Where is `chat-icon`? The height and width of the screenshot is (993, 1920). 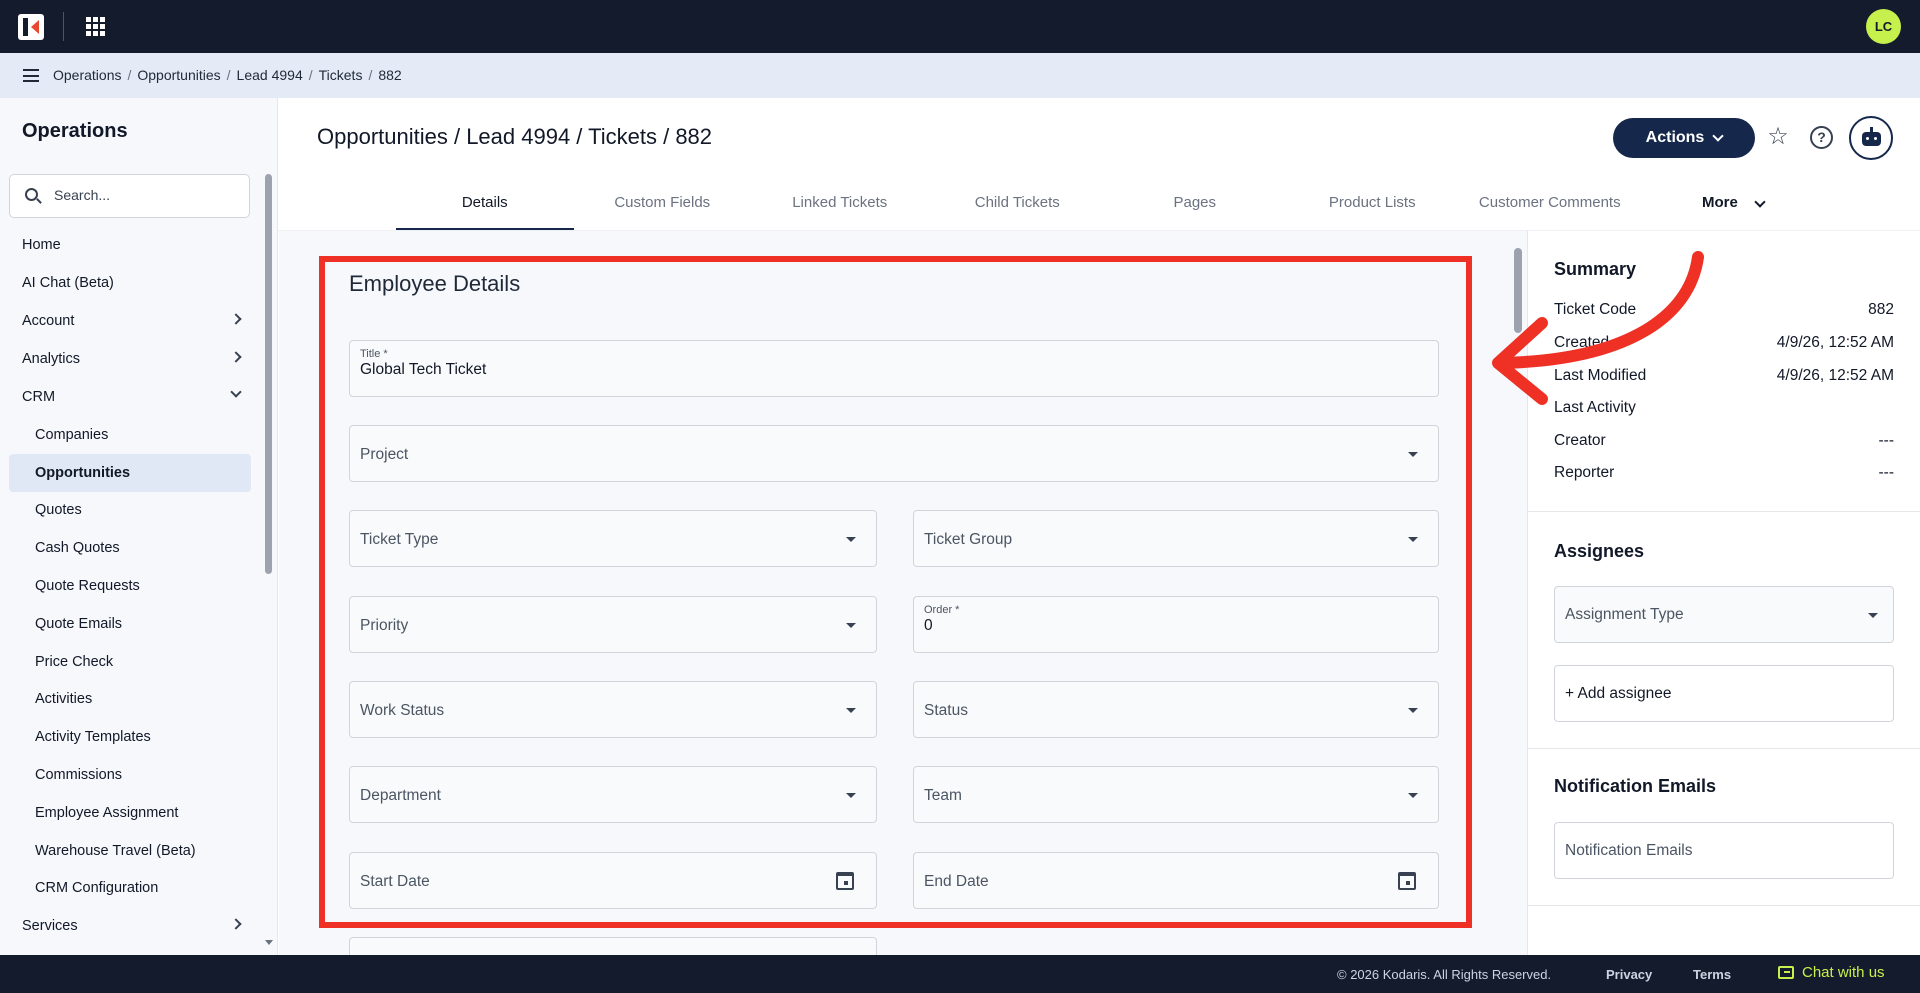 chat-icon is located at coordinates (1786, 972).